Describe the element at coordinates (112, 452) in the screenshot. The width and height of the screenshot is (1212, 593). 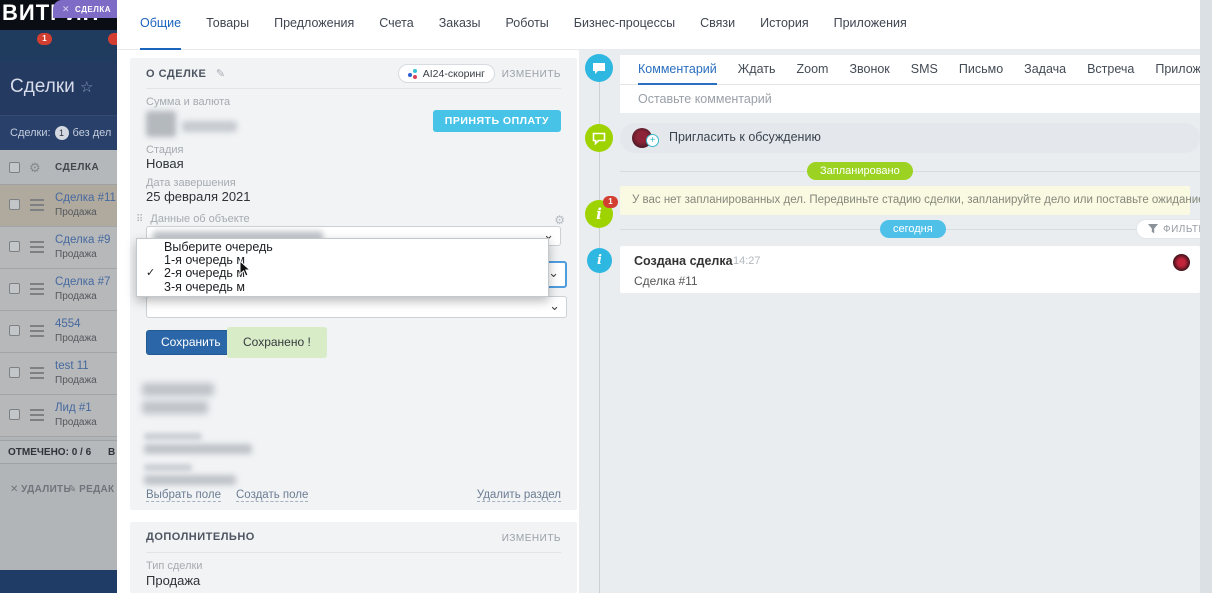
I see `total-label: В` at that location.